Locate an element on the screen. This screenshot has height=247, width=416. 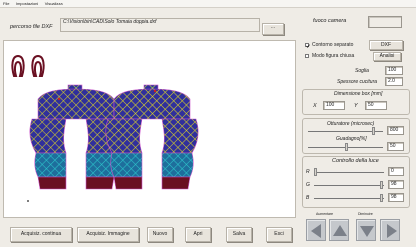
closed-figure-checkbox is located at coordinates (307, 56).